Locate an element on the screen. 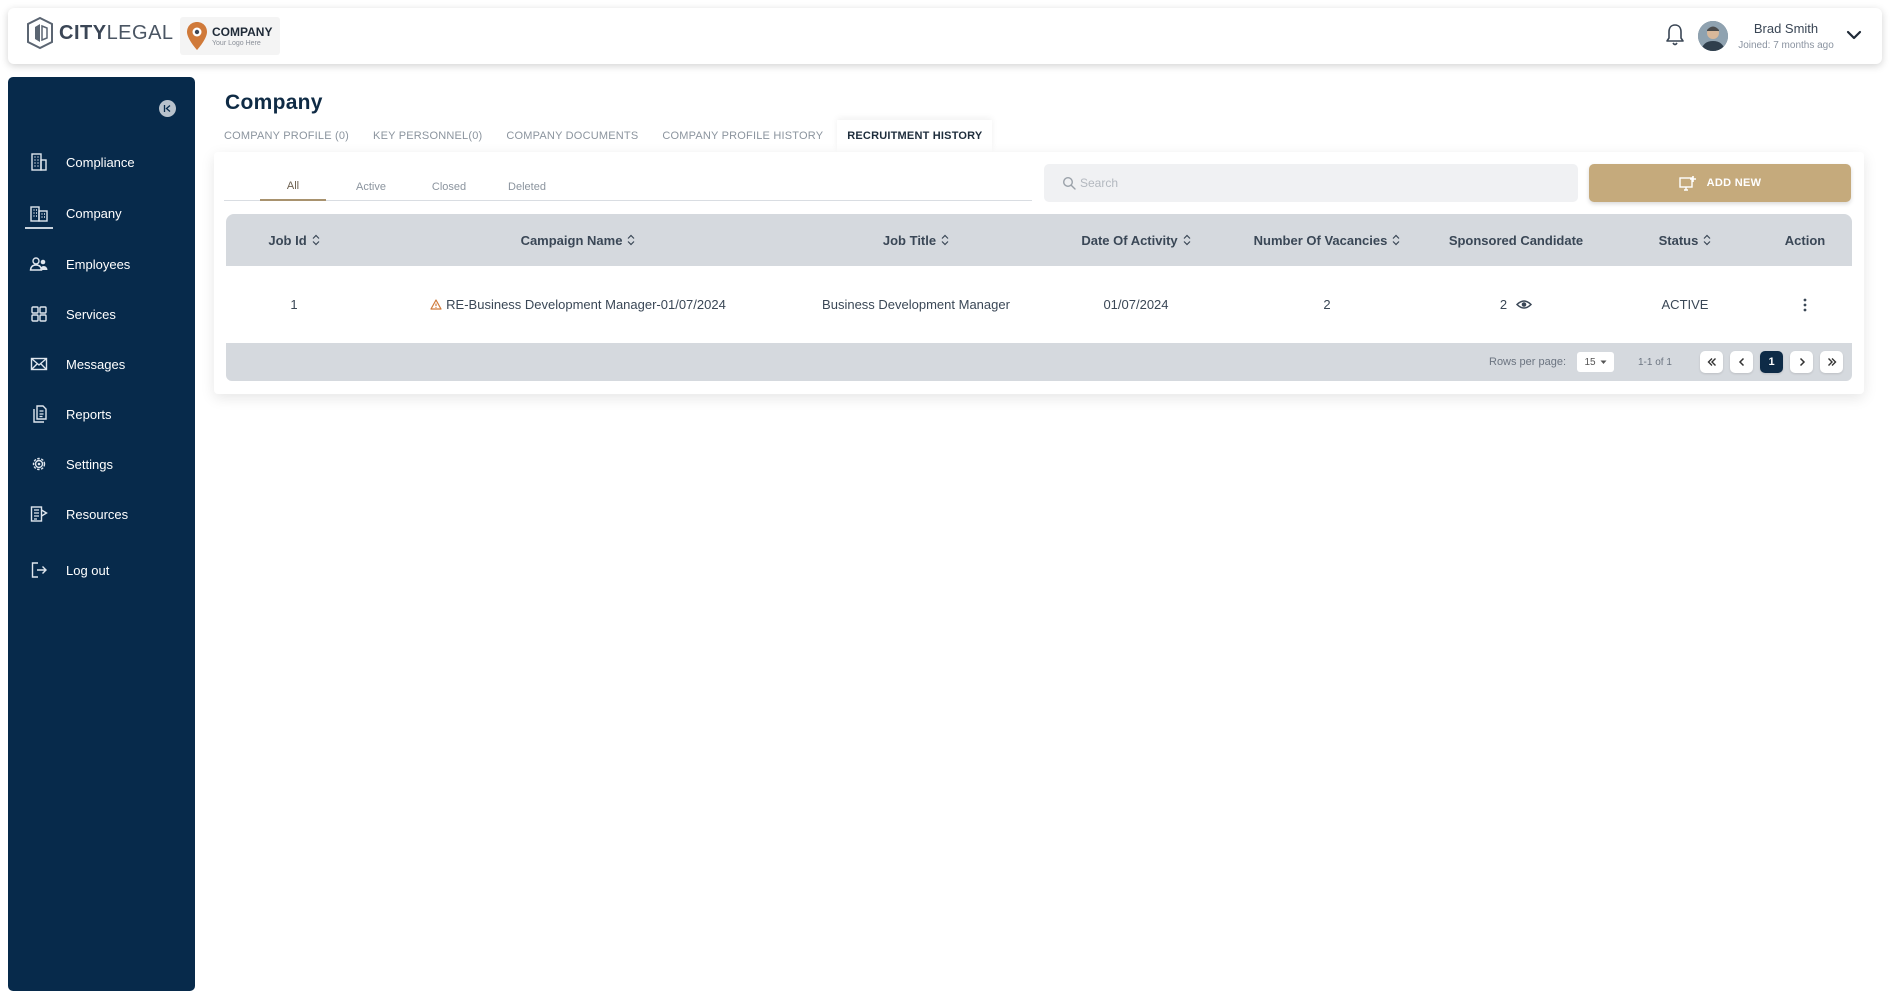  user-avatar is located at coordinates (1713, 36).